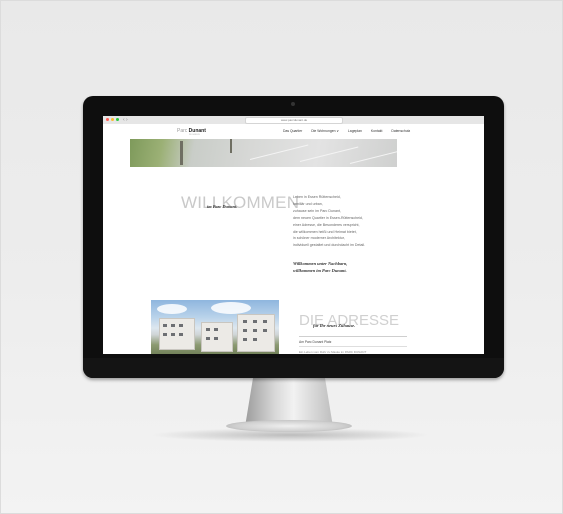 The image size is (563, 514). I want to click on nav-item-quartier: Das Quartier, so click(292, 131).